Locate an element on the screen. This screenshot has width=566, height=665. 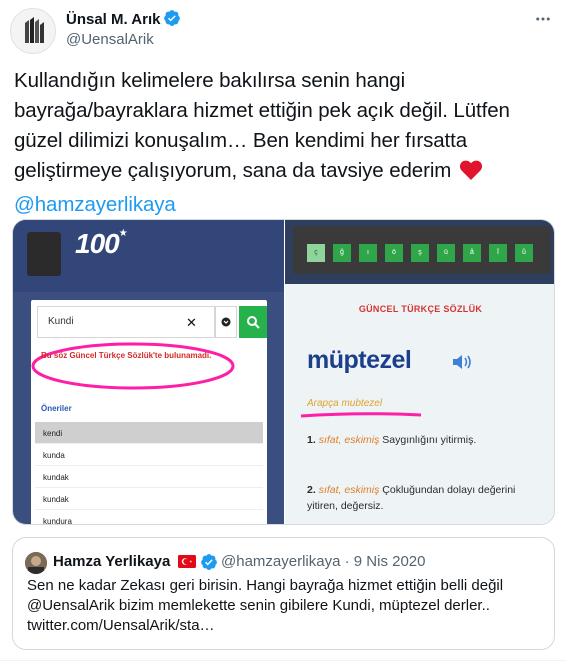
speaker-icon is located at coordinates (462, 364).